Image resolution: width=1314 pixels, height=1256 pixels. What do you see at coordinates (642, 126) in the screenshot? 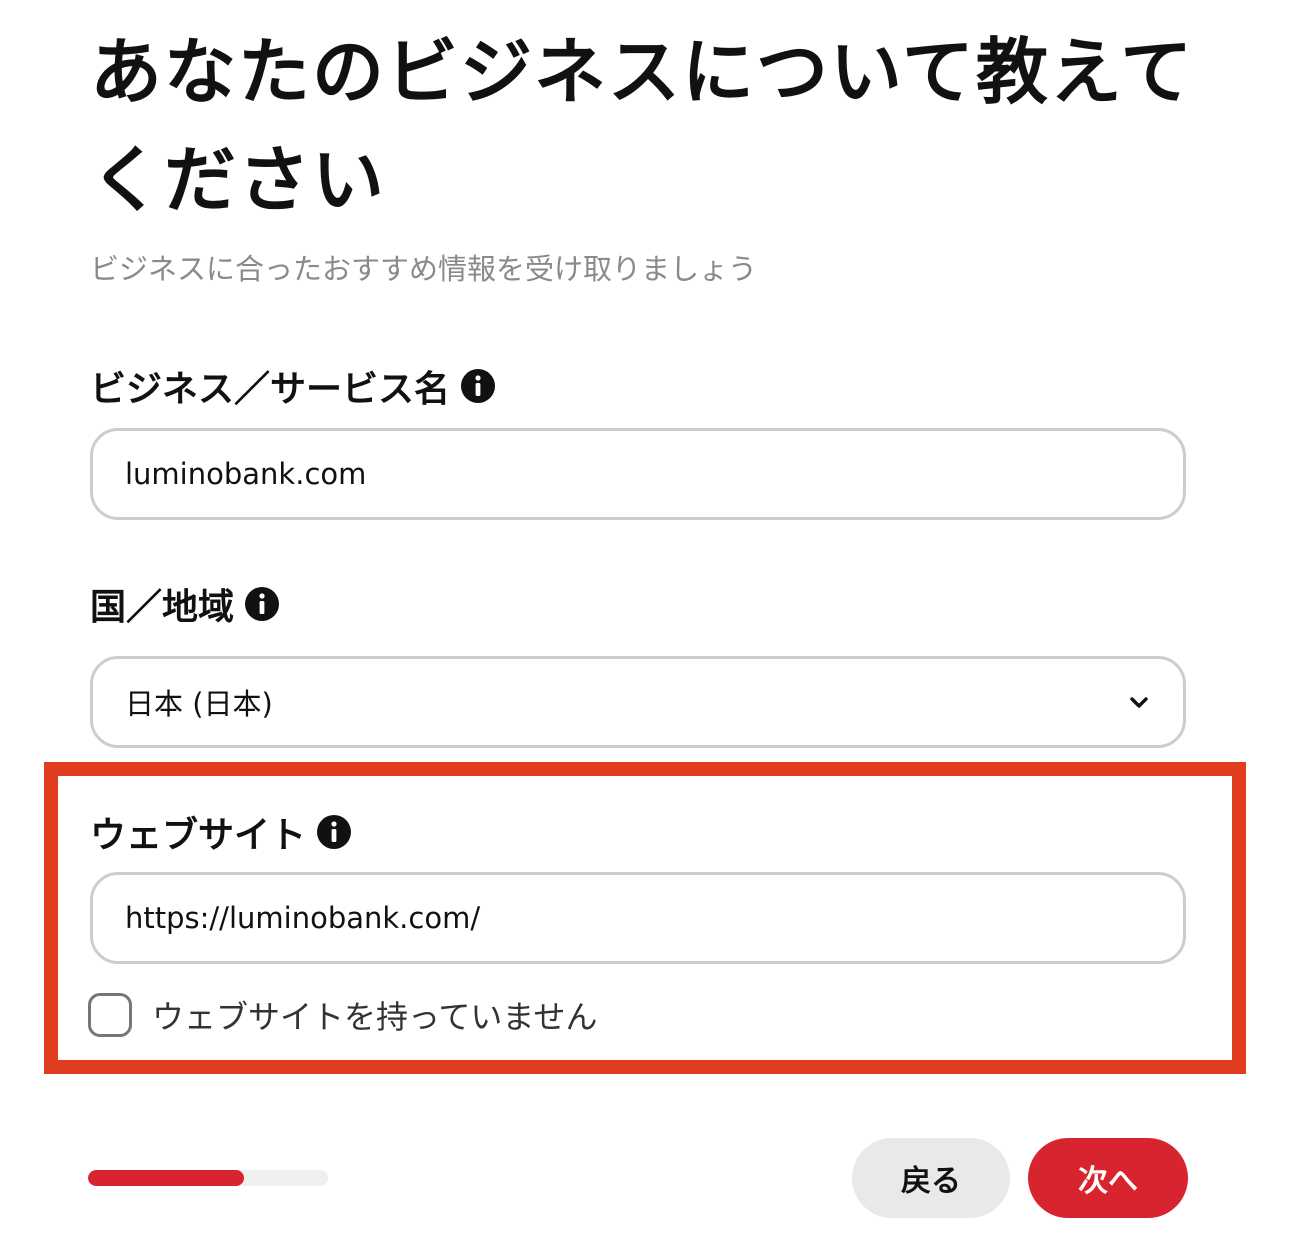
I see `page-title: あなたのビジネスについて教えてください` at bounding box center [642, 126].